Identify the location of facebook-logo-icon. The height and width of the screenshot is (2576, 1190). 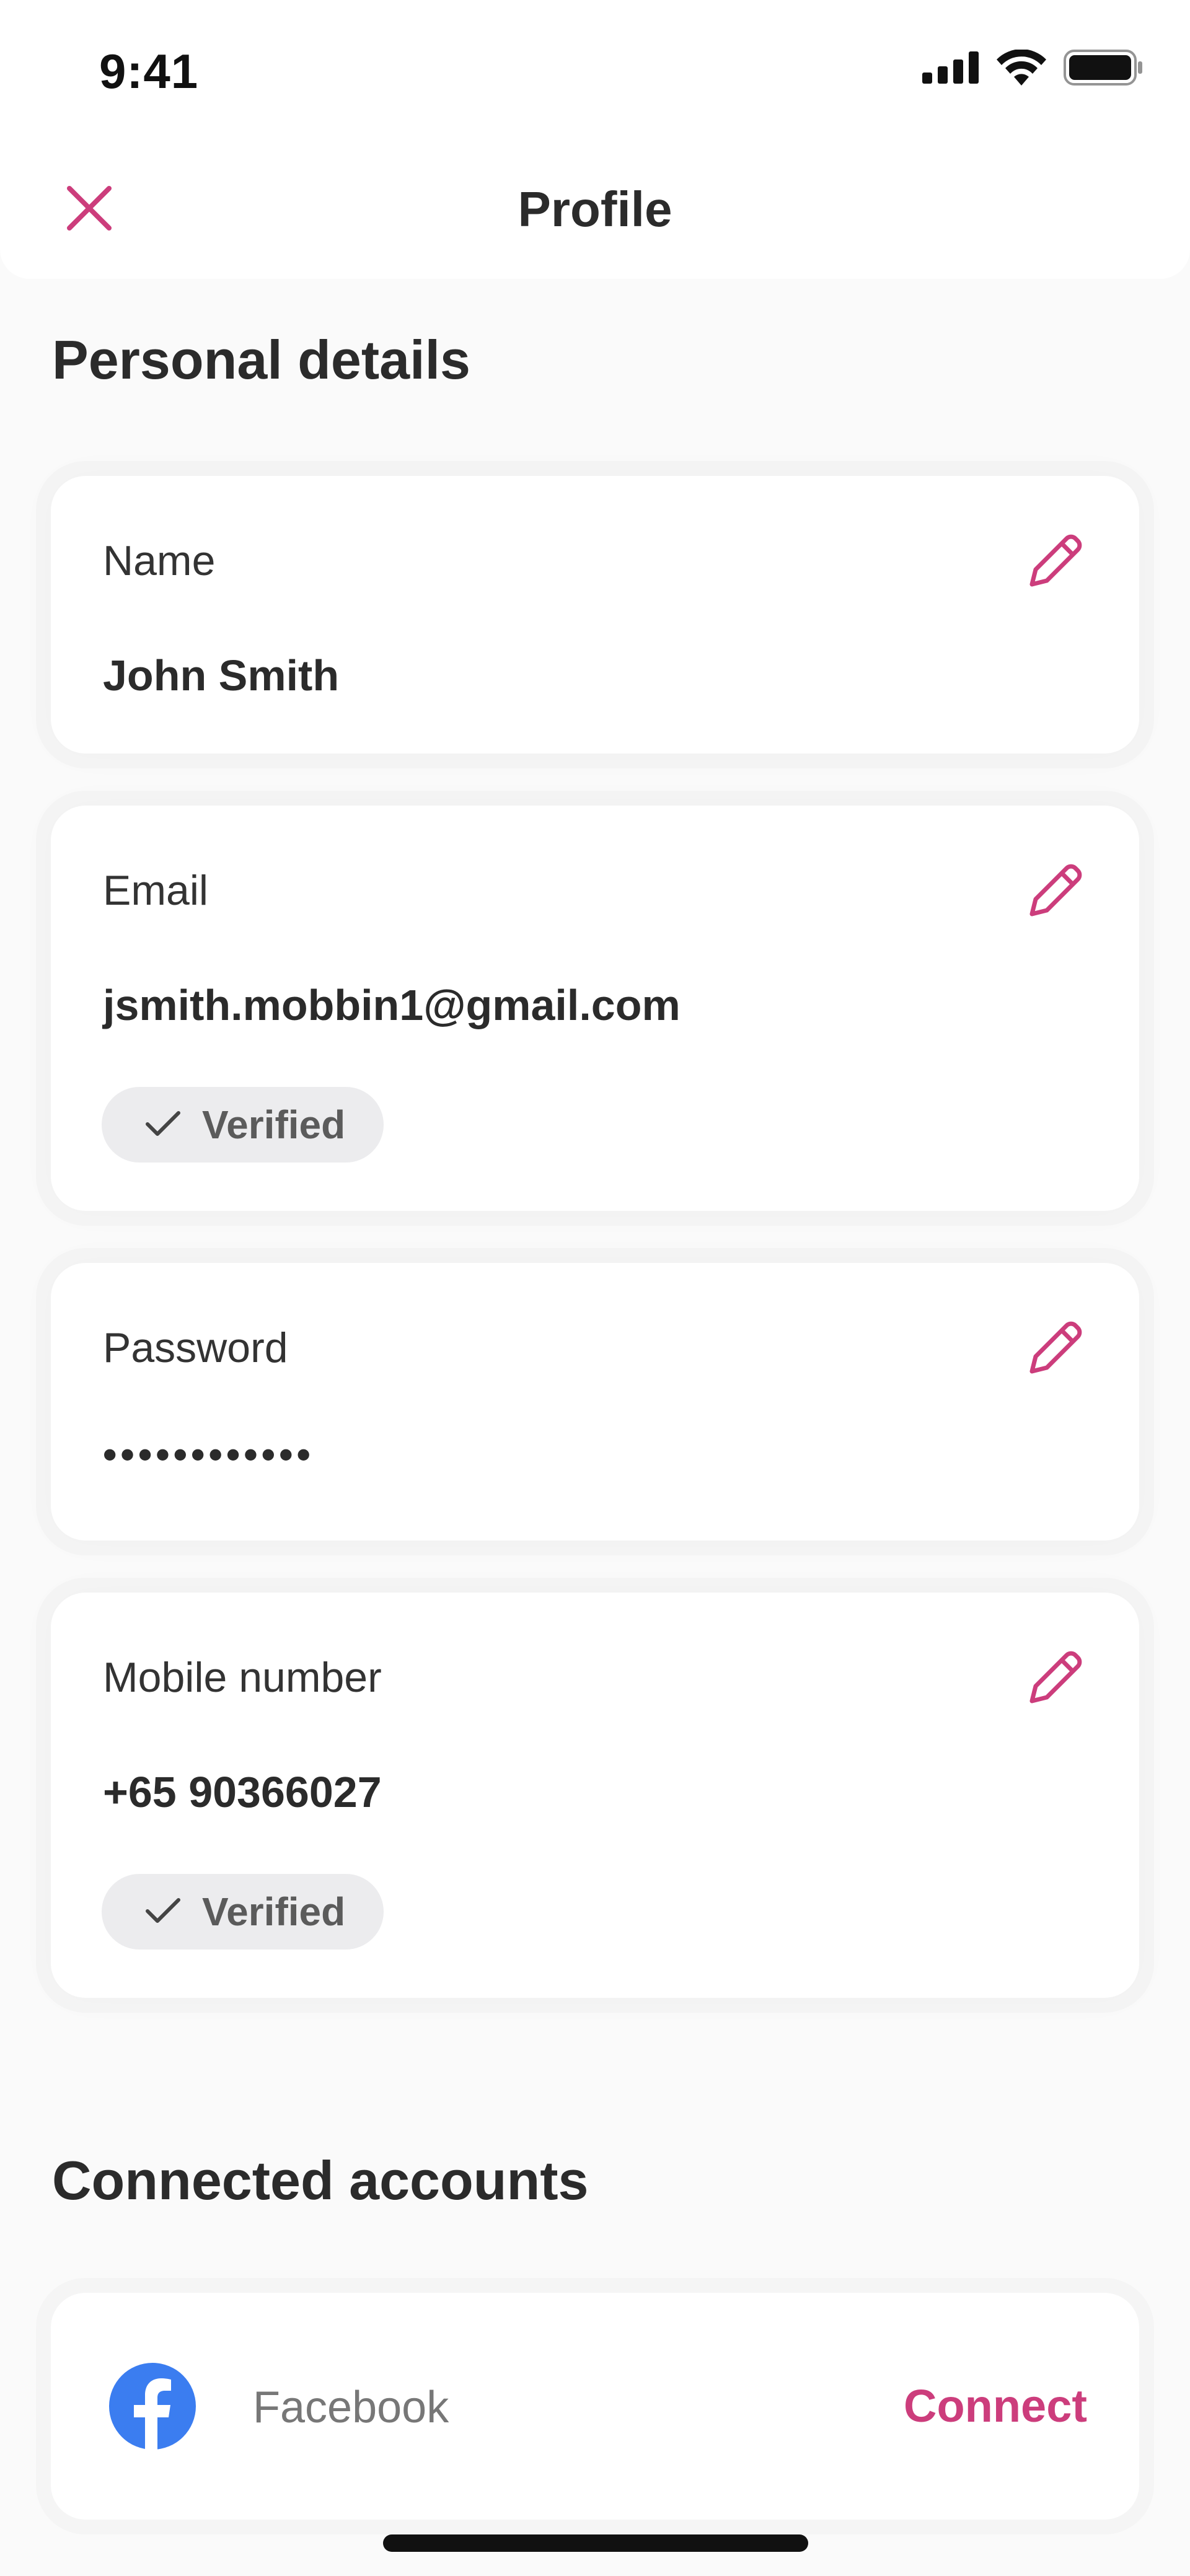
(152, 2407).